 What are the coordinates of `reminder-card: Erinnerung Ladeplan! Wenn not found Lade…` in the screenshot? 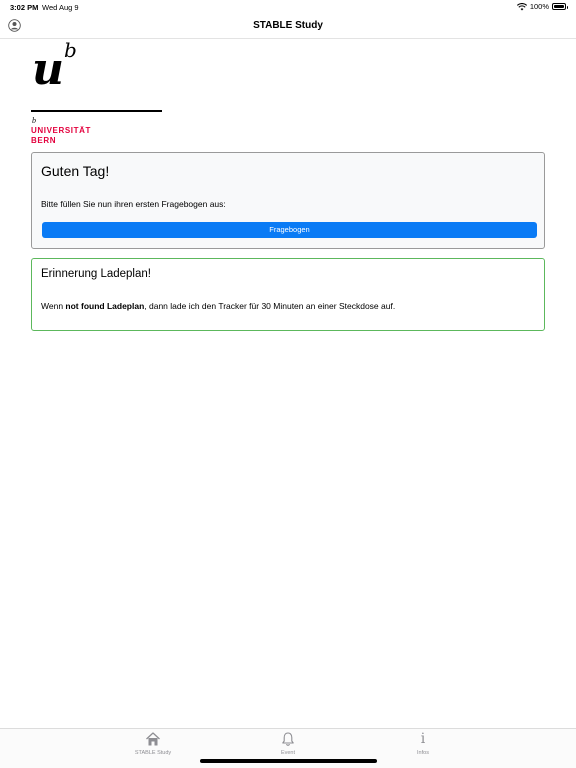 It's located at (288, 294).